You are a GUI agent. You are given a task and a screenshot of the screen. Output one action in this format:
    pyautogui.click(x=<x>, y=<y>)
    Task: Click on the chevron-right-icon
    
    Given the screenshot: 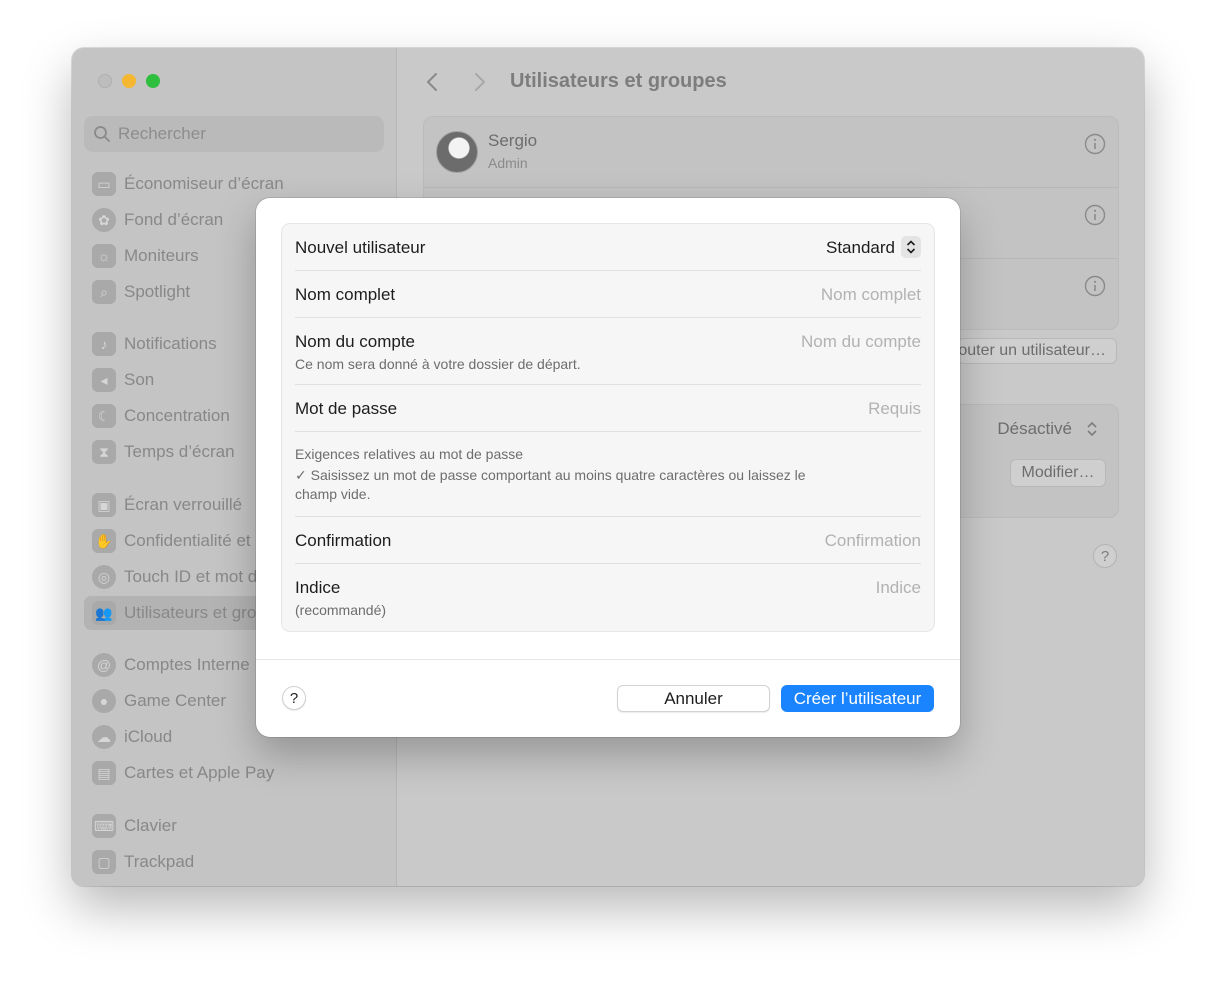 What is the action you would take?
    pyautogui.click(x=479, y=82)
    